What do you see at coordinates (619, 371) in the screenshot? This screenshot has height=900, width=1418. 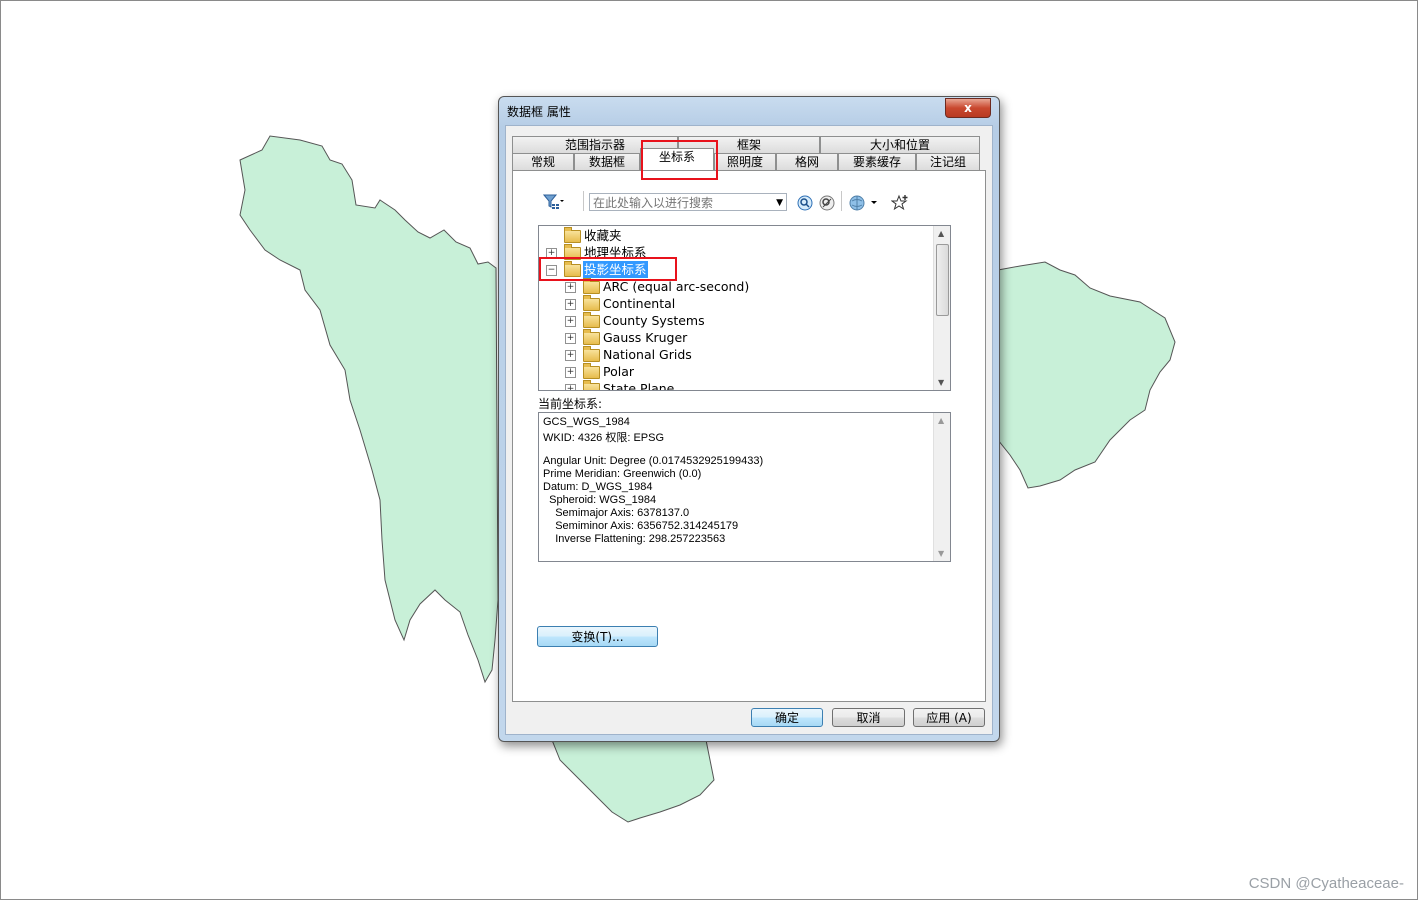 I see `tree-item-label: Polar` at bounding box center [619, 371].